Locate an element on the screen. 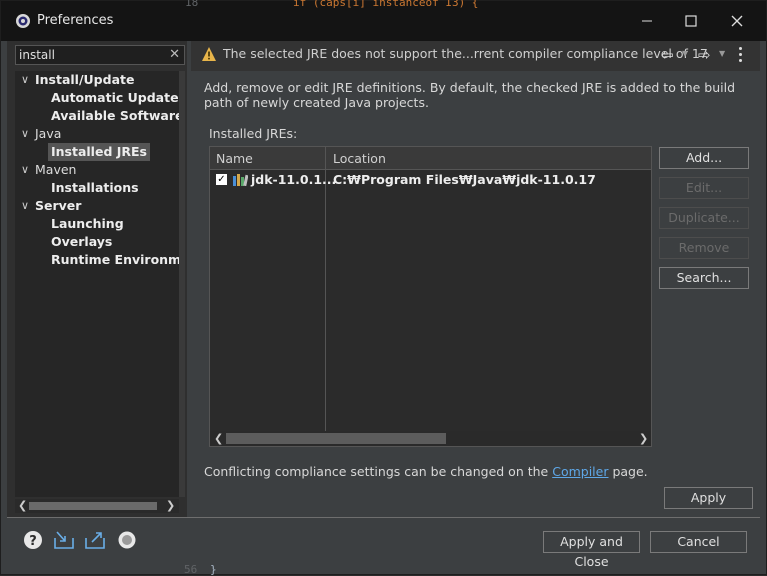 The height and width of the screenshot is (576, 767). remove-button: Remove is located at coordinates (704, 248).